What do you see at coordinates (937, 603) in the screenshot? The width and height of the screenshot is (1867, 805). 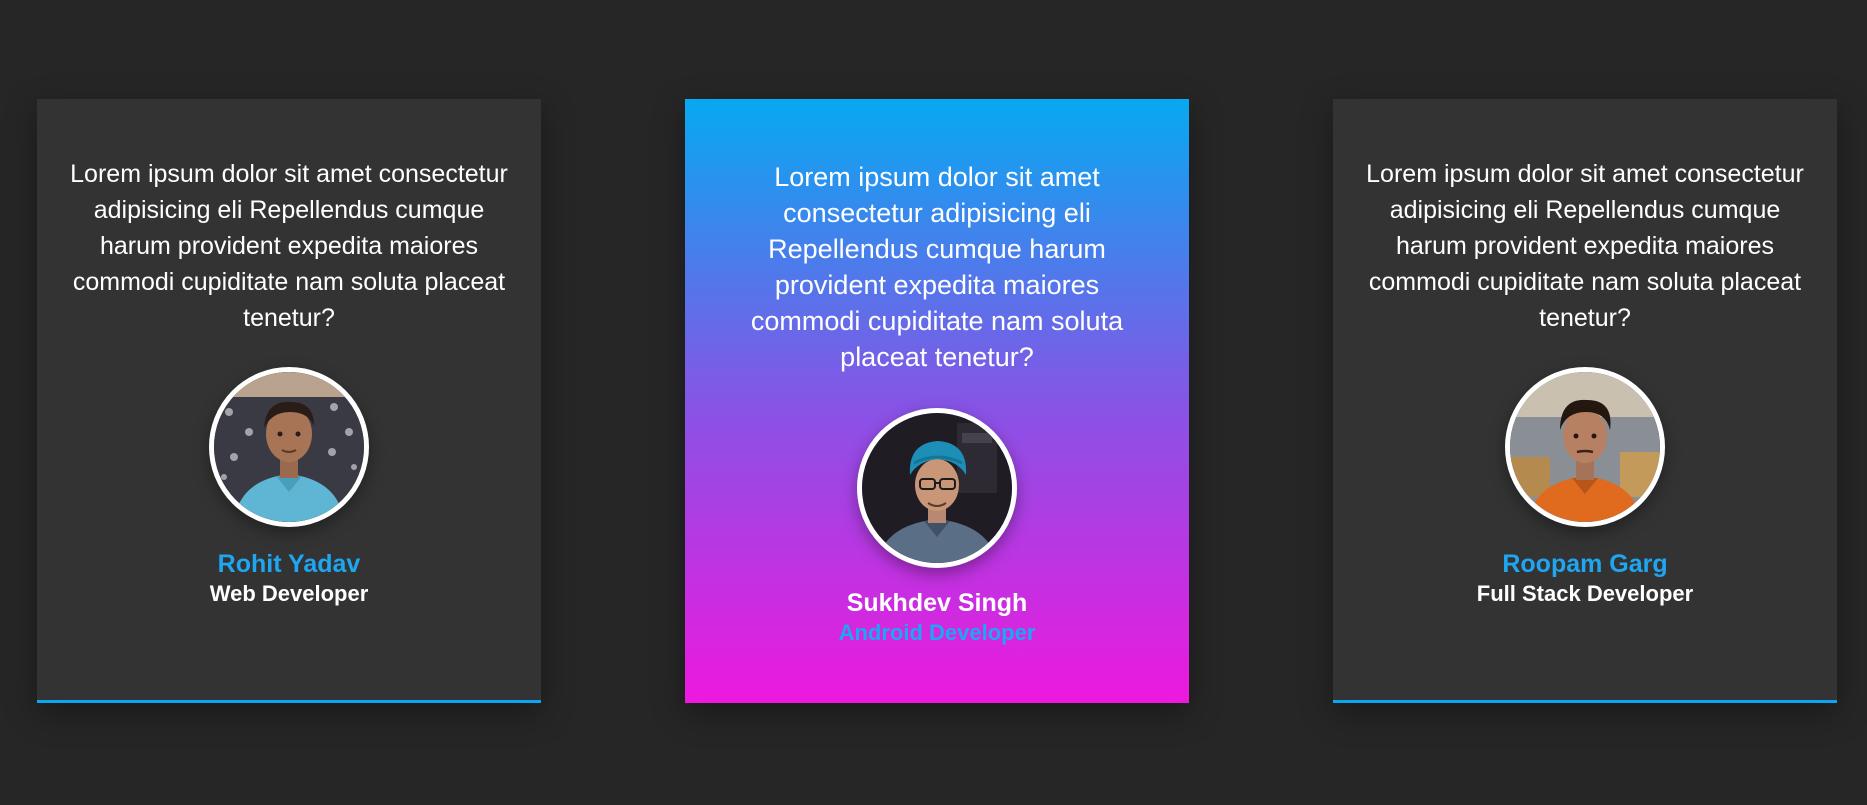 I see `testimonial-name: Sukhdev Singh` at bounding box center [937, 603].